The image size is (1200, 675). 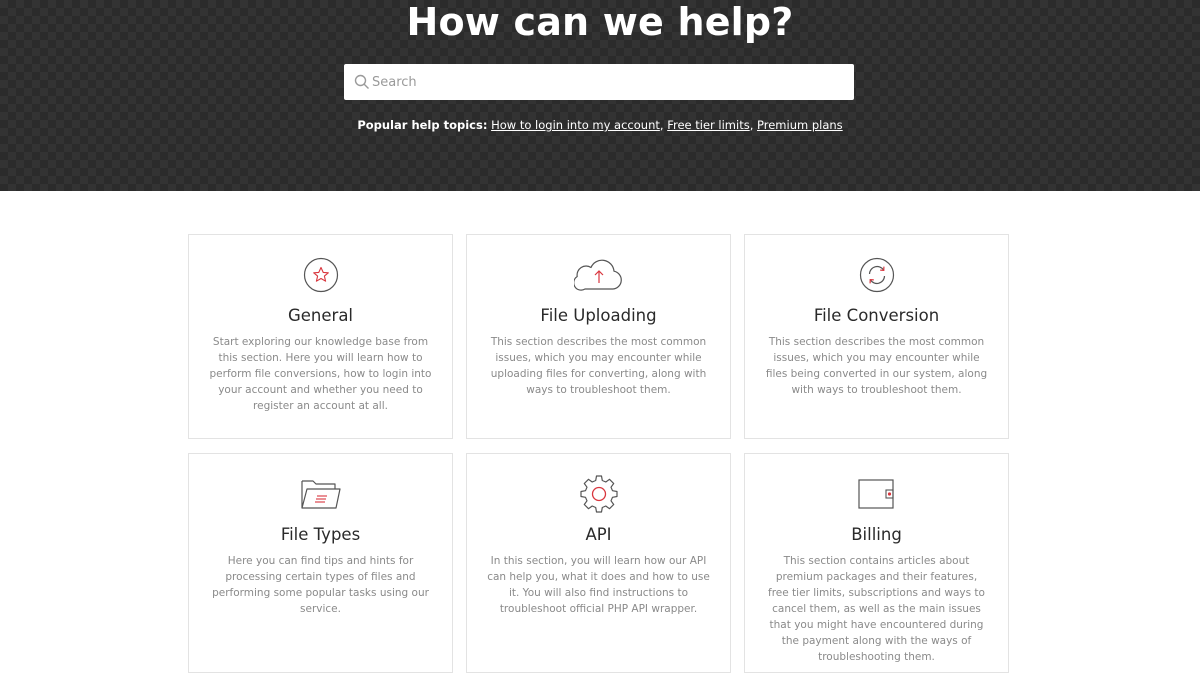 I want to click on popular-link-premium: Premium plans, so click(x=800, y=125).